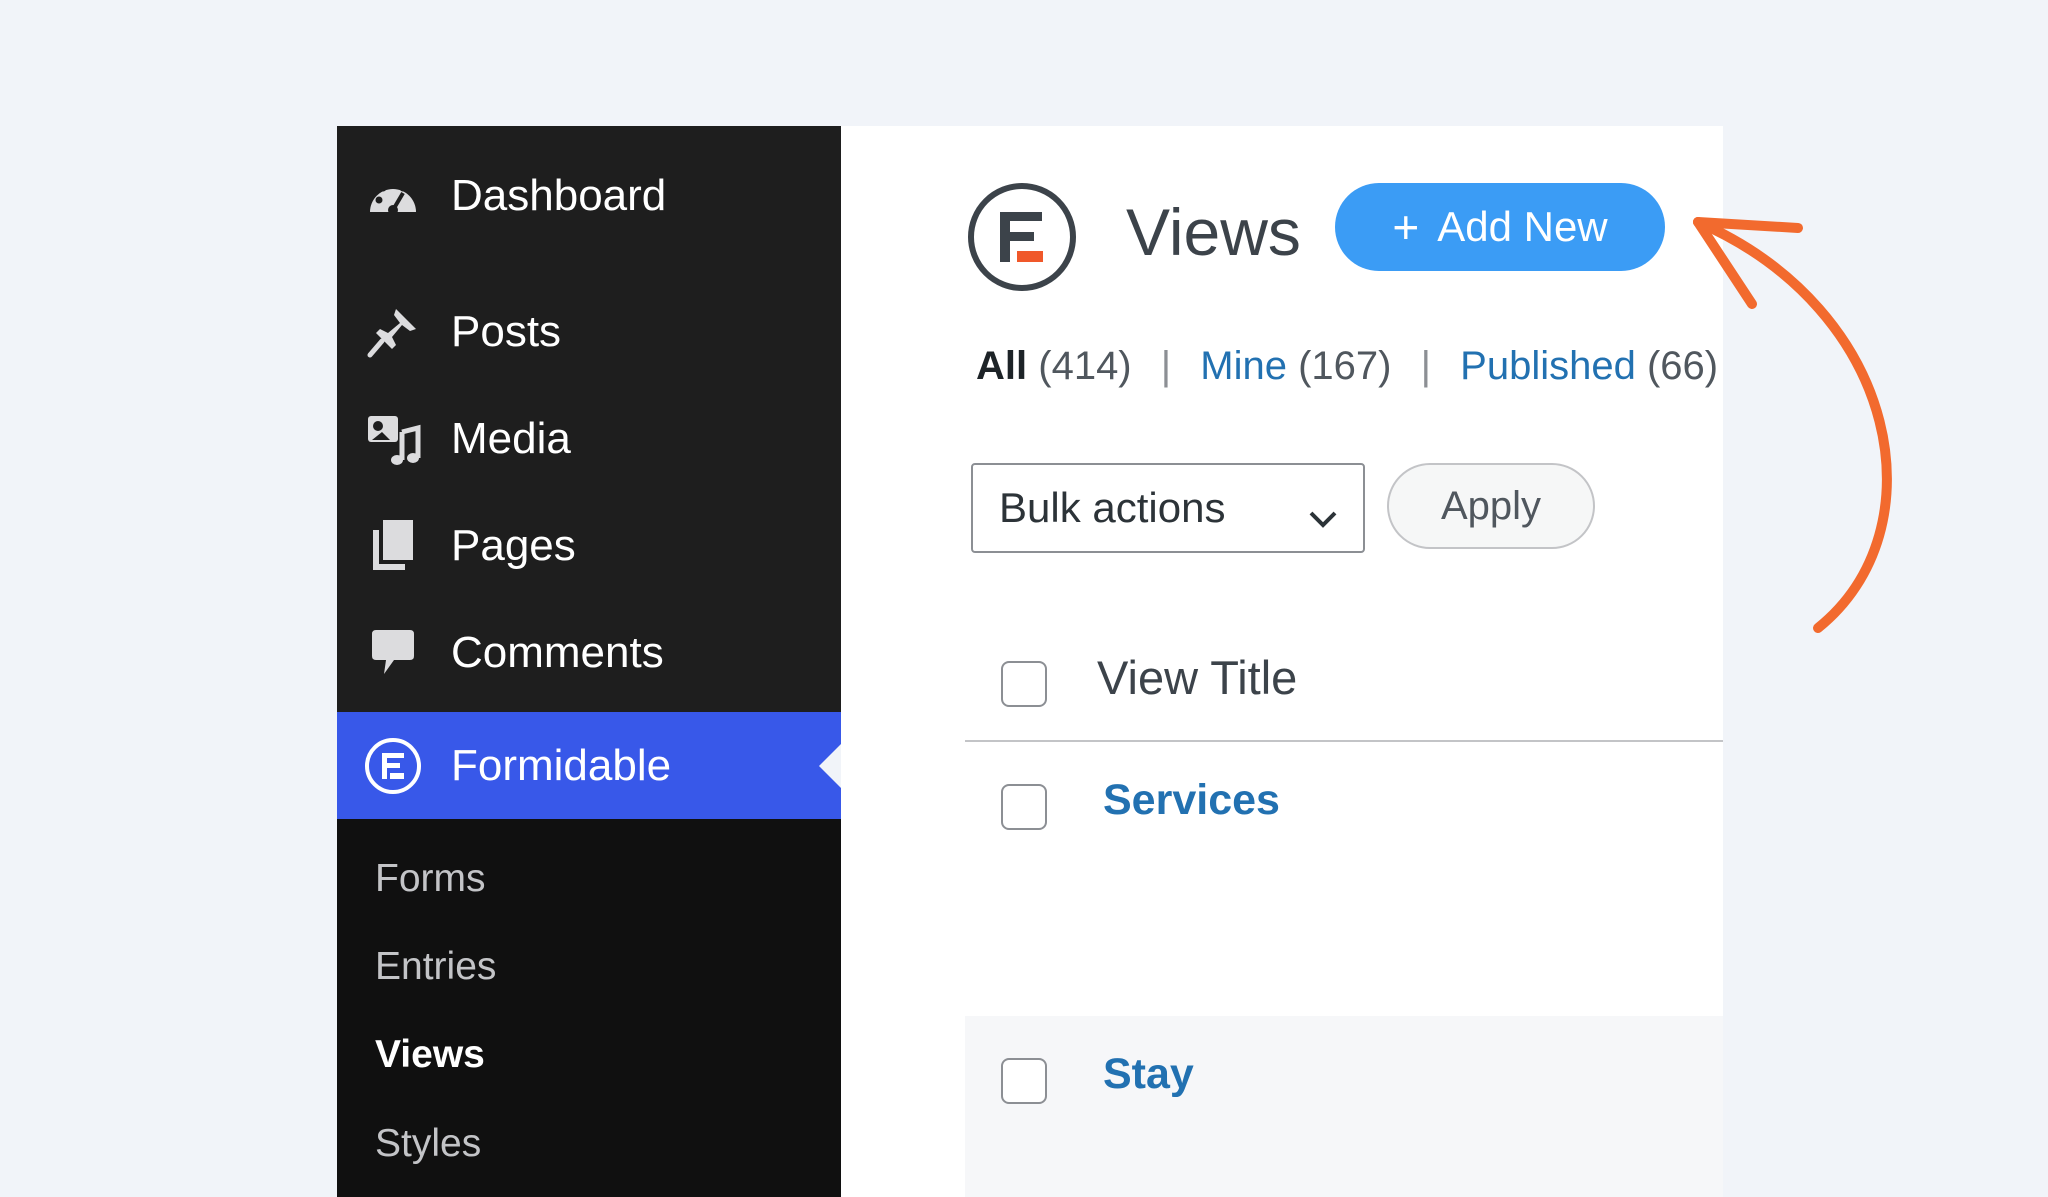  I want to click on filter-published: Published, so click(1548, 366).